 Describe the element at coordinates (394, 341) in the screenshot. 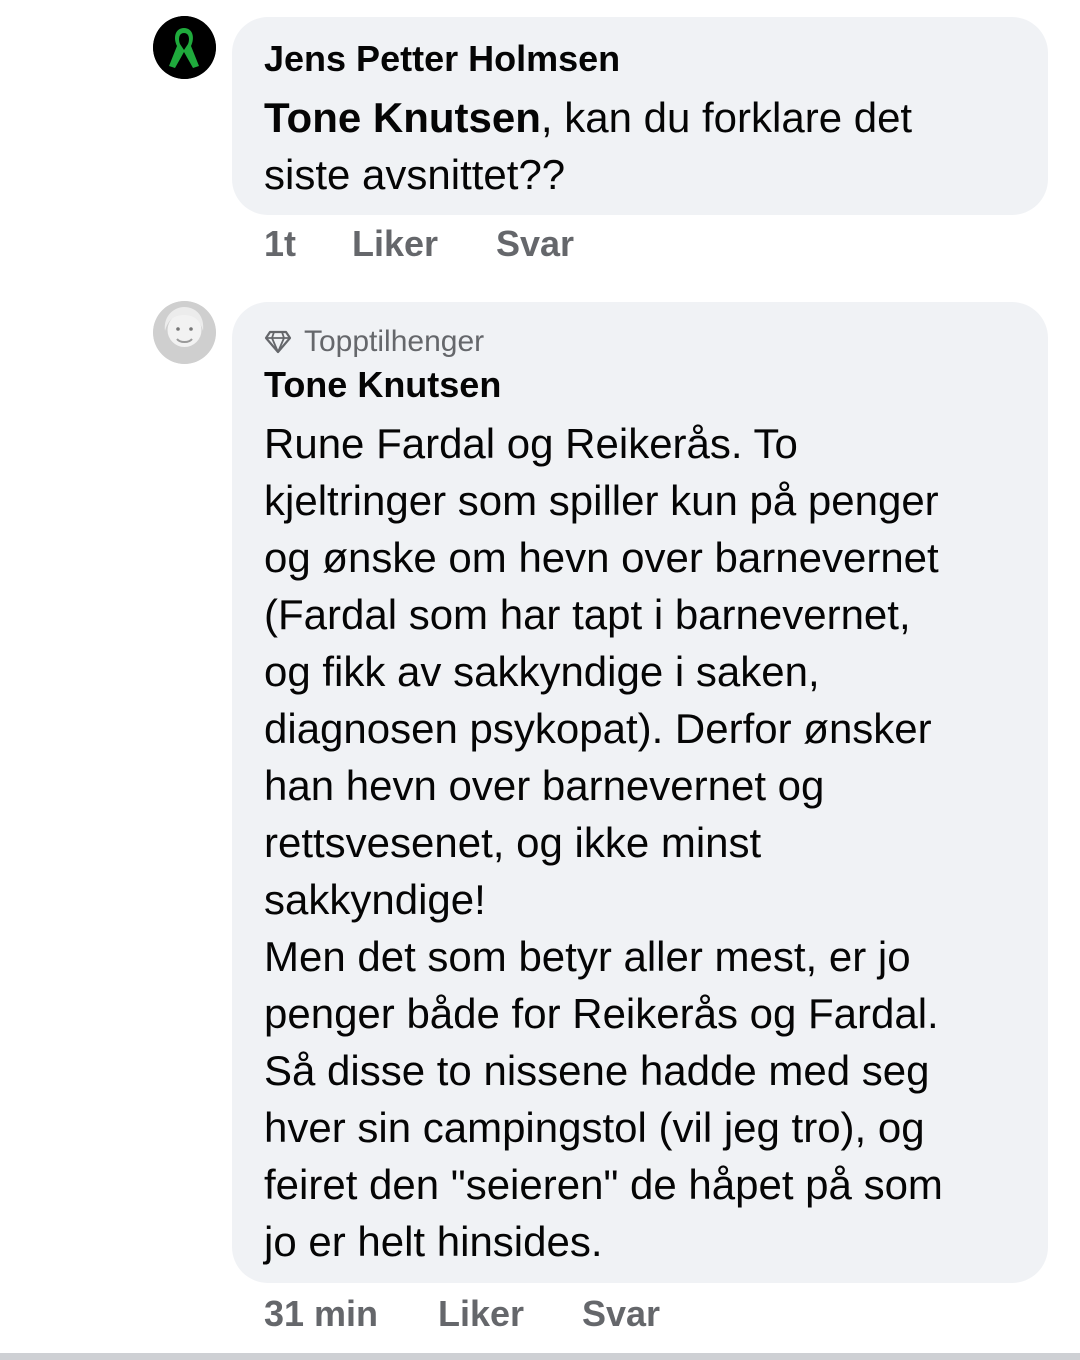

I see `badge-label: Topptilhenger` at that location.